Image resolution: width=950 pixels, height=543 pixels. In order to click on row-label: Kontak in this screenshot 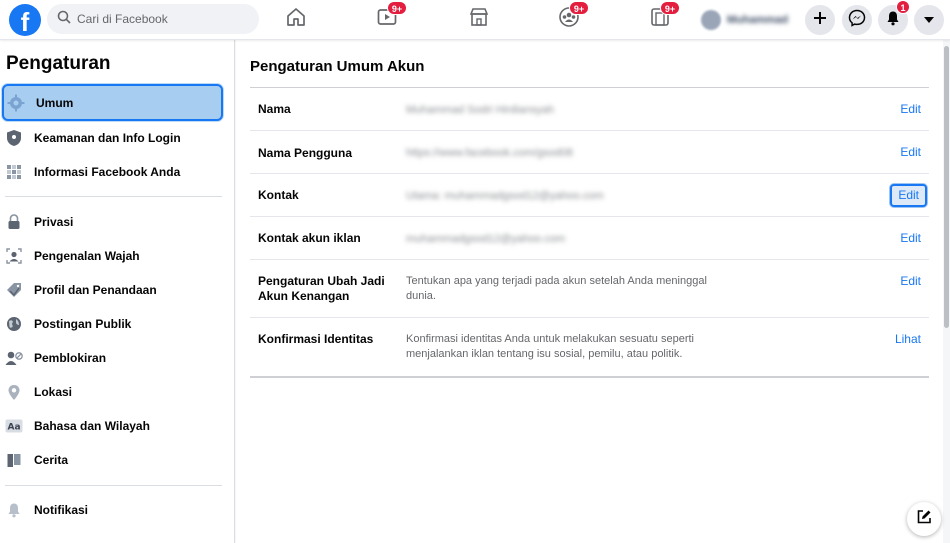, I will do `click(278, 195)`.